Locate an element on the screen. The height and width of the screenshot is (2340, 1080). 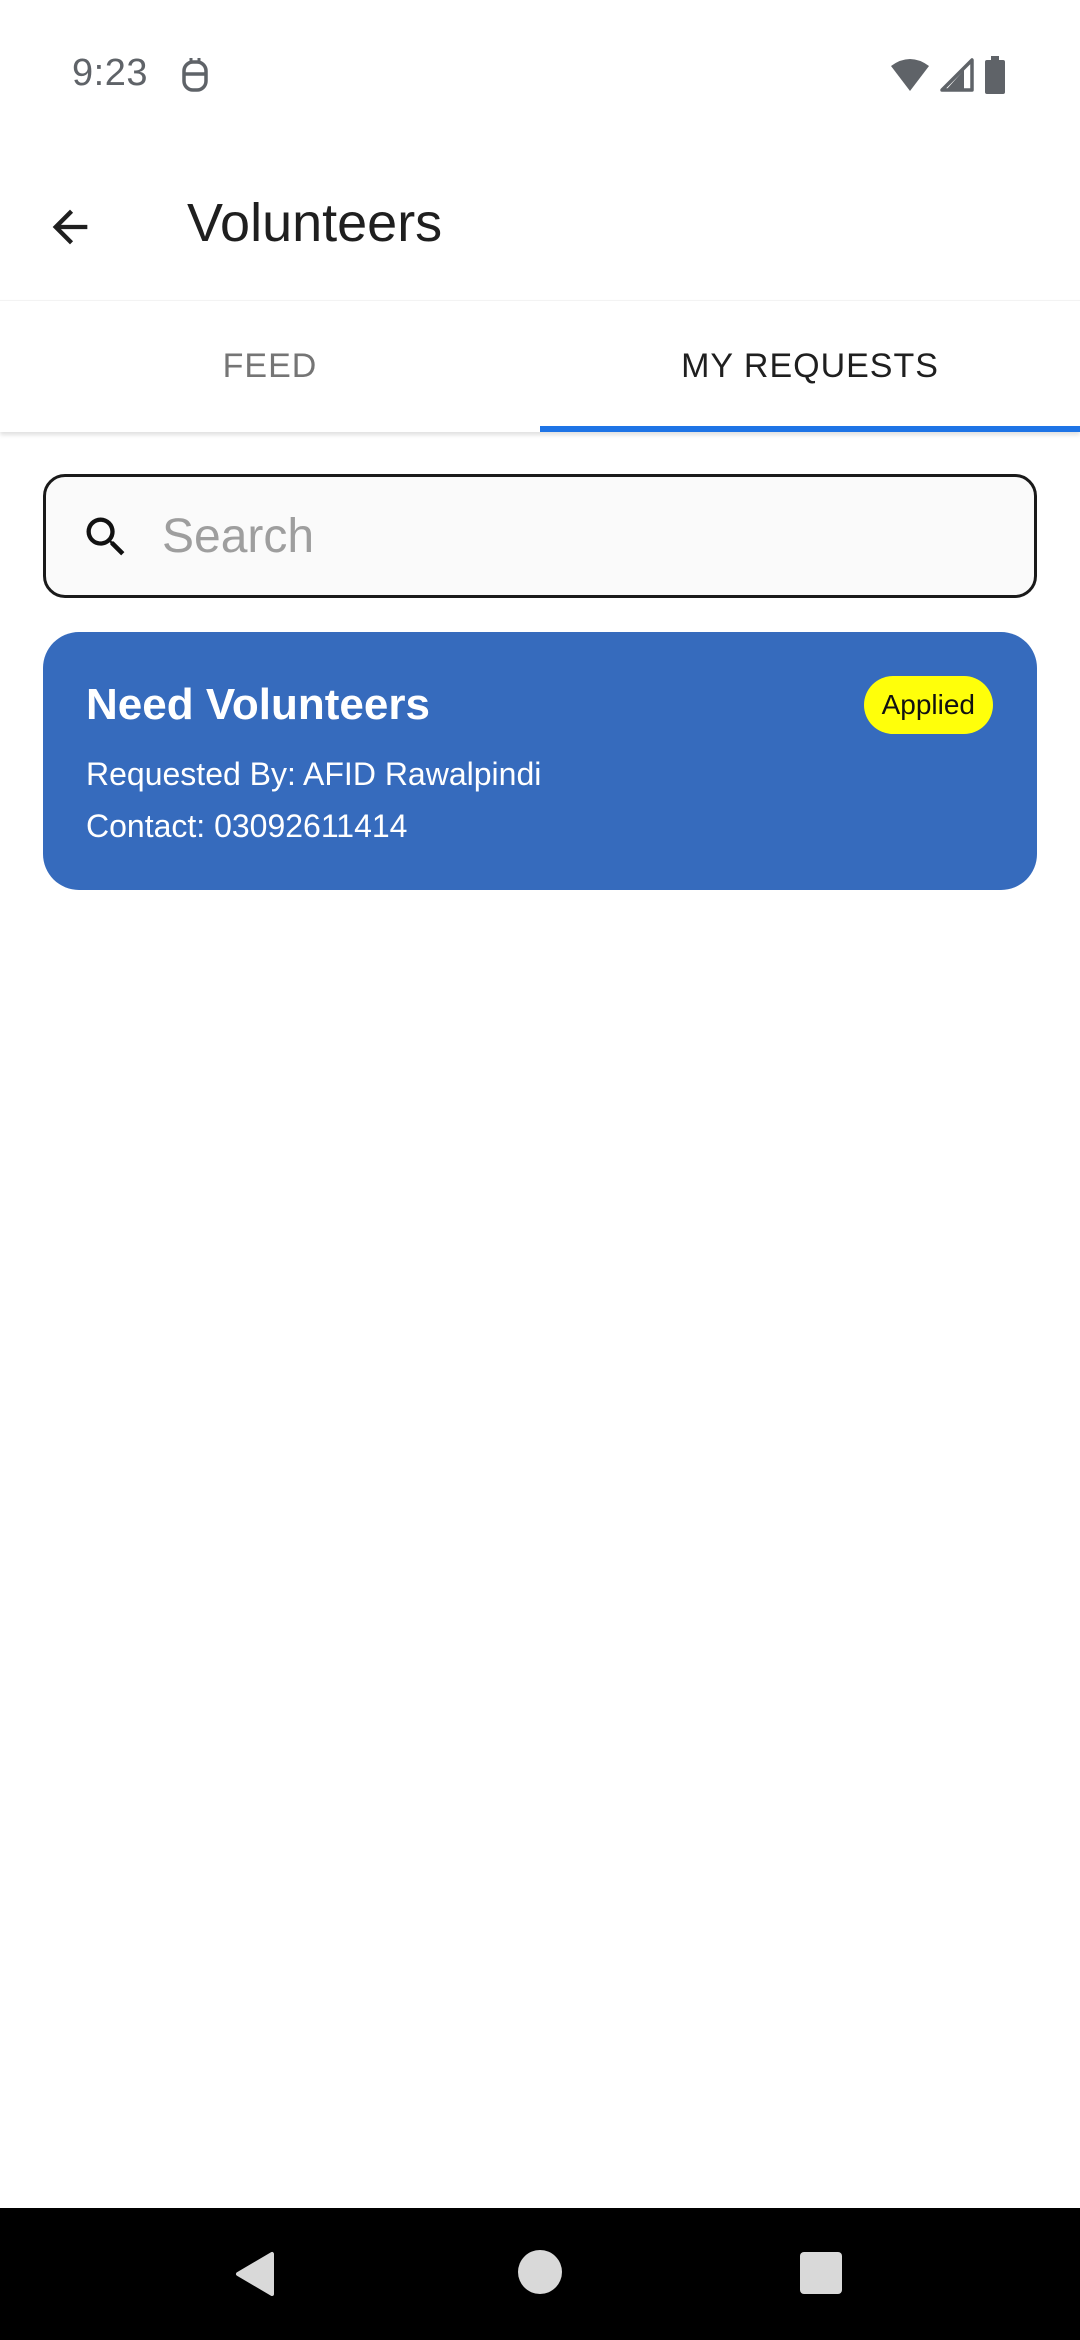
status-bar: 9:23 is located at coordinates (540, 75).